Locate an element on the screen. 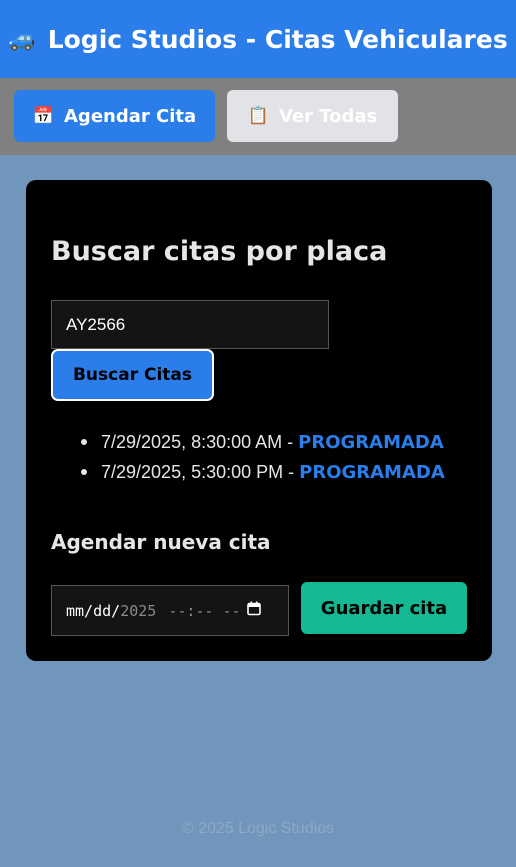  agendar-cita-button: 📅 Agendar Cita is located at coordinates (114, 116).